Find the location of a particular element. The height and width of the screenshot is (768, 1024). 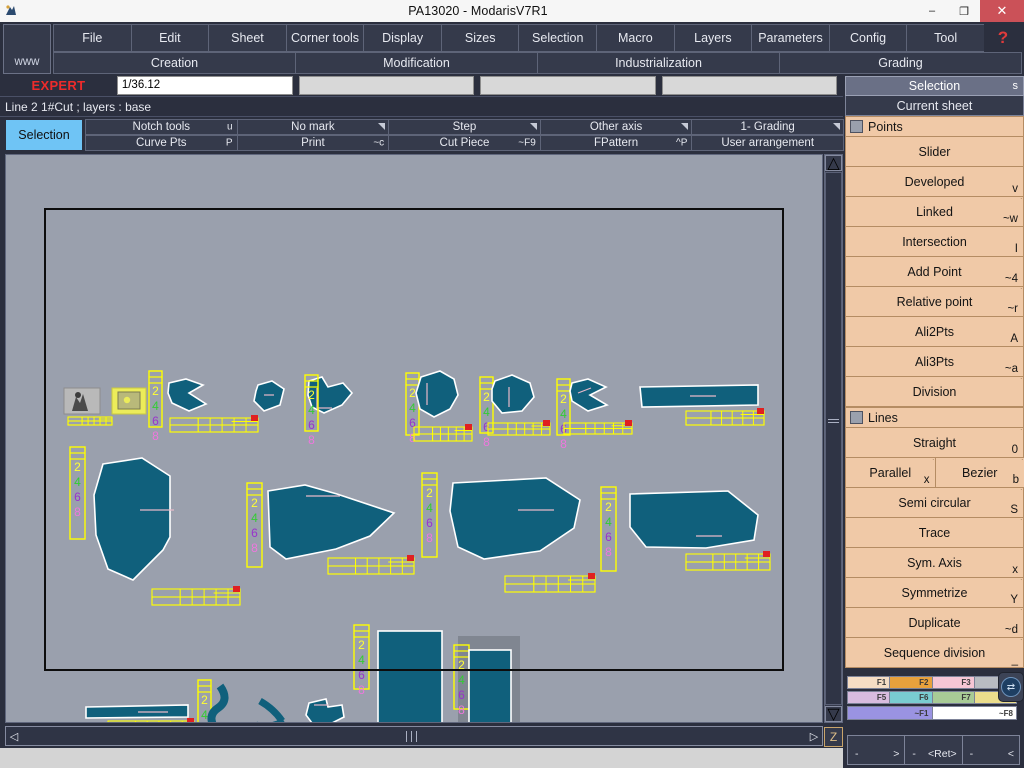

www-button: www is located at coordinates (27, 49).